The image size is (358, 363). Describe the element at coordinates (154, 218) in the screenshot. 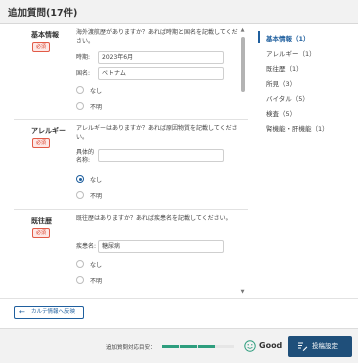

I see `question-text: 既往歴はありますか？あれば疾患名を記載してください。` at that location.